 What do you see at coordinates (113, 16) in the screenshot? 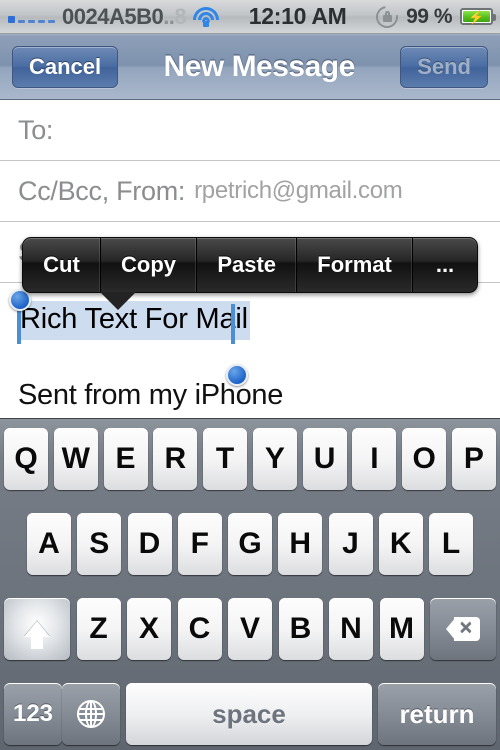
I see `carrier-text: 0024A5B0` at bounding box center [113, 16].